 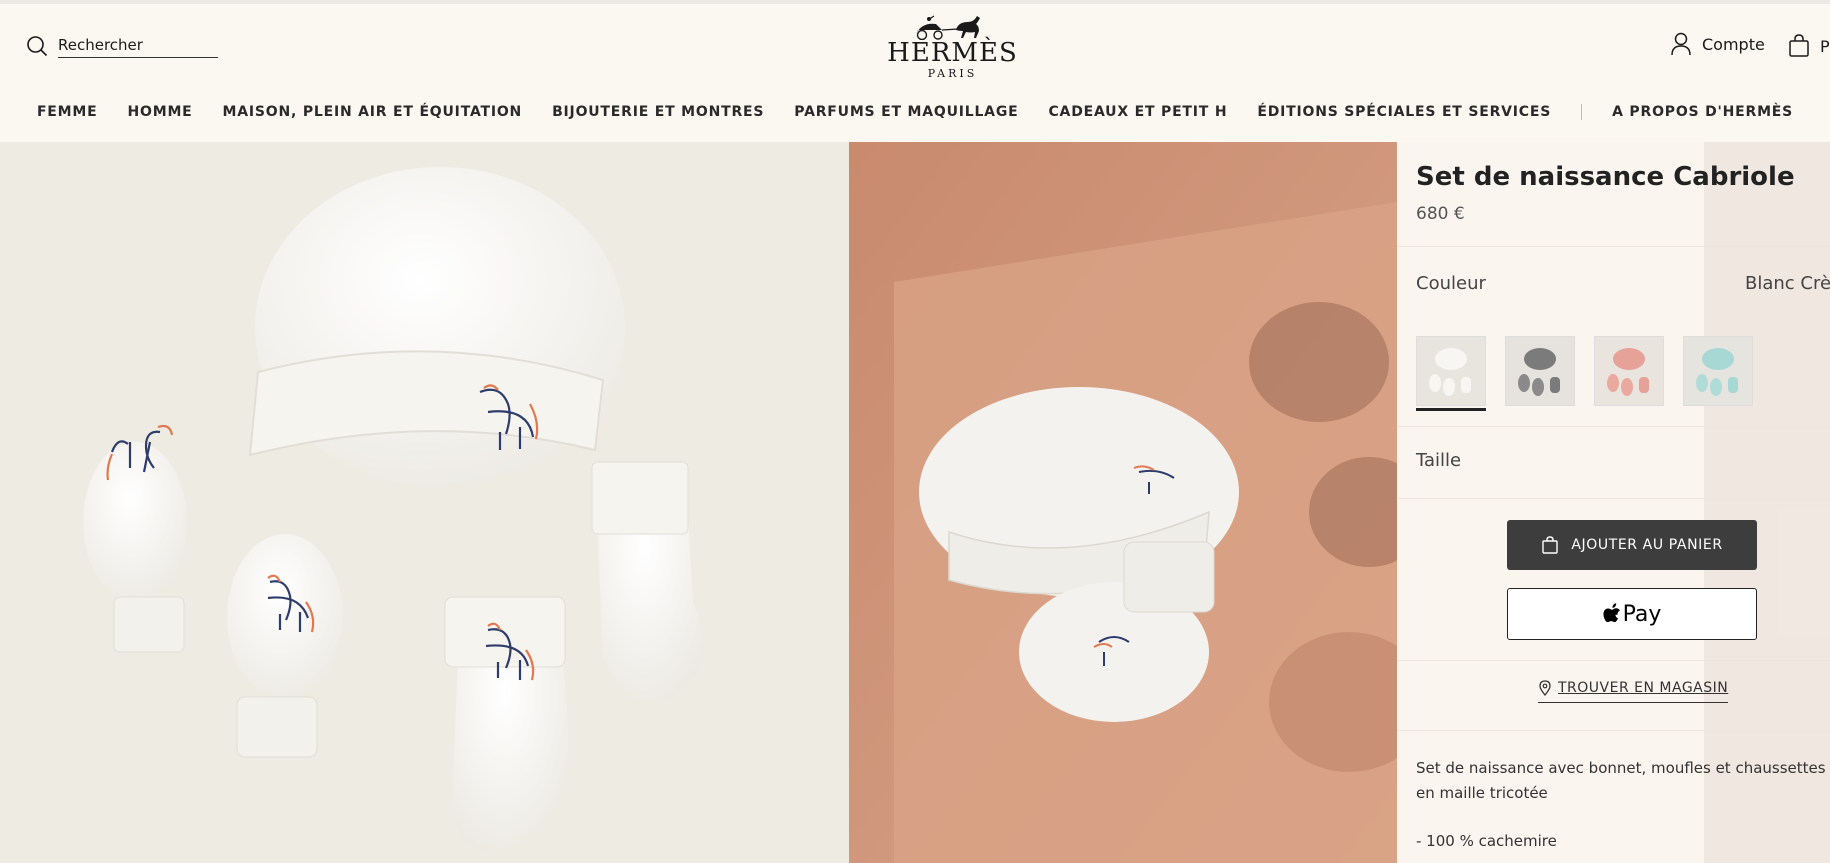 I want to click on find-in-store-link: TROUVER EN MAGASIN, so click(x=1633, y=691).